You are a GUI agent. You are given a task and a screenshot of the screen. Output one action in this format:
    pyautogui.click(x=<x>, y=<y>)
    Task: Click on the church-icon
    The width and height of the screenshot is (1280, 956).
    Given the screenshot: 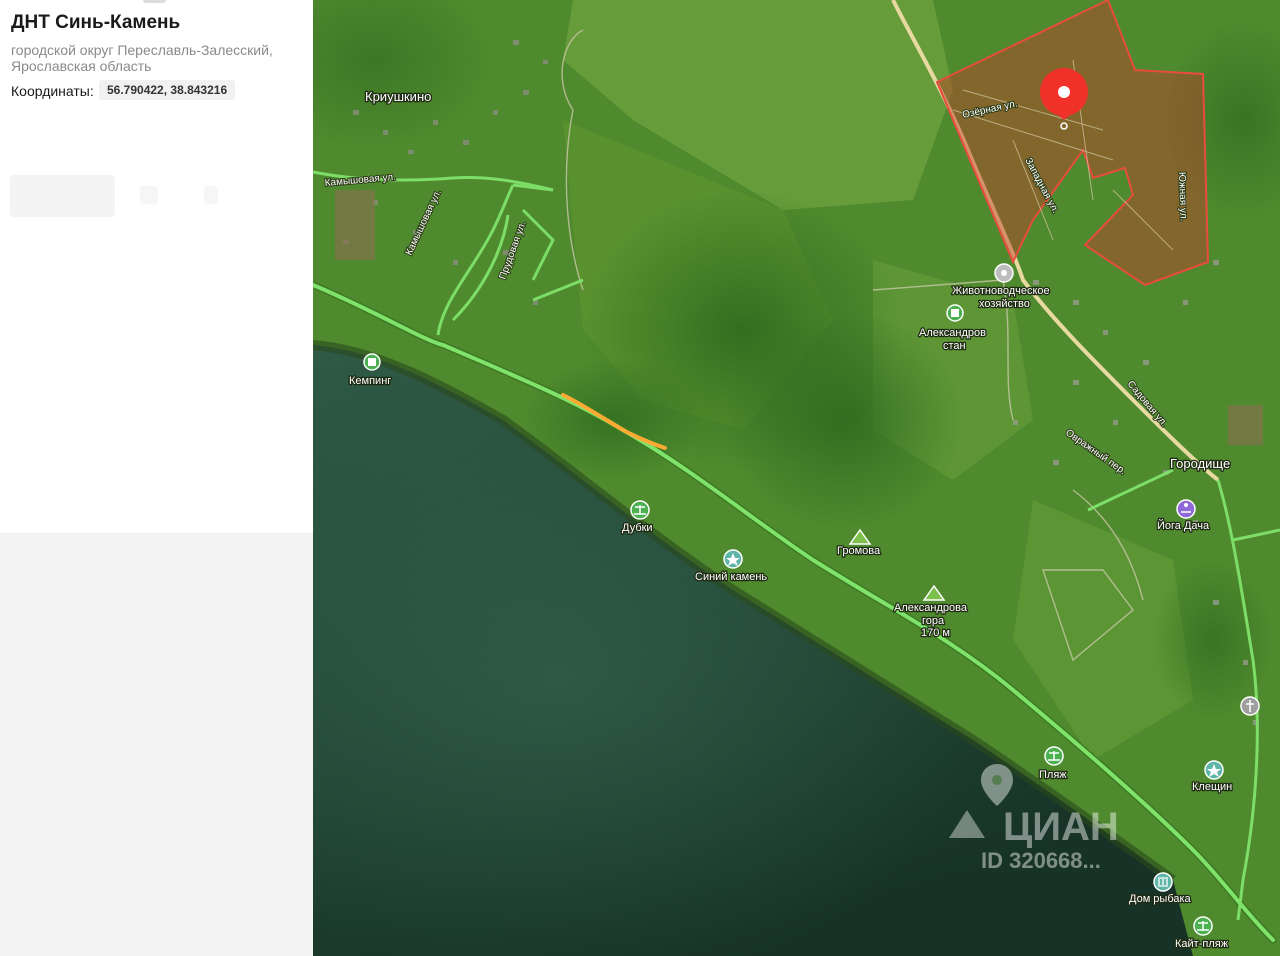 What is the action you would take?
    pyautogui.click(x=1250, y=706)
    